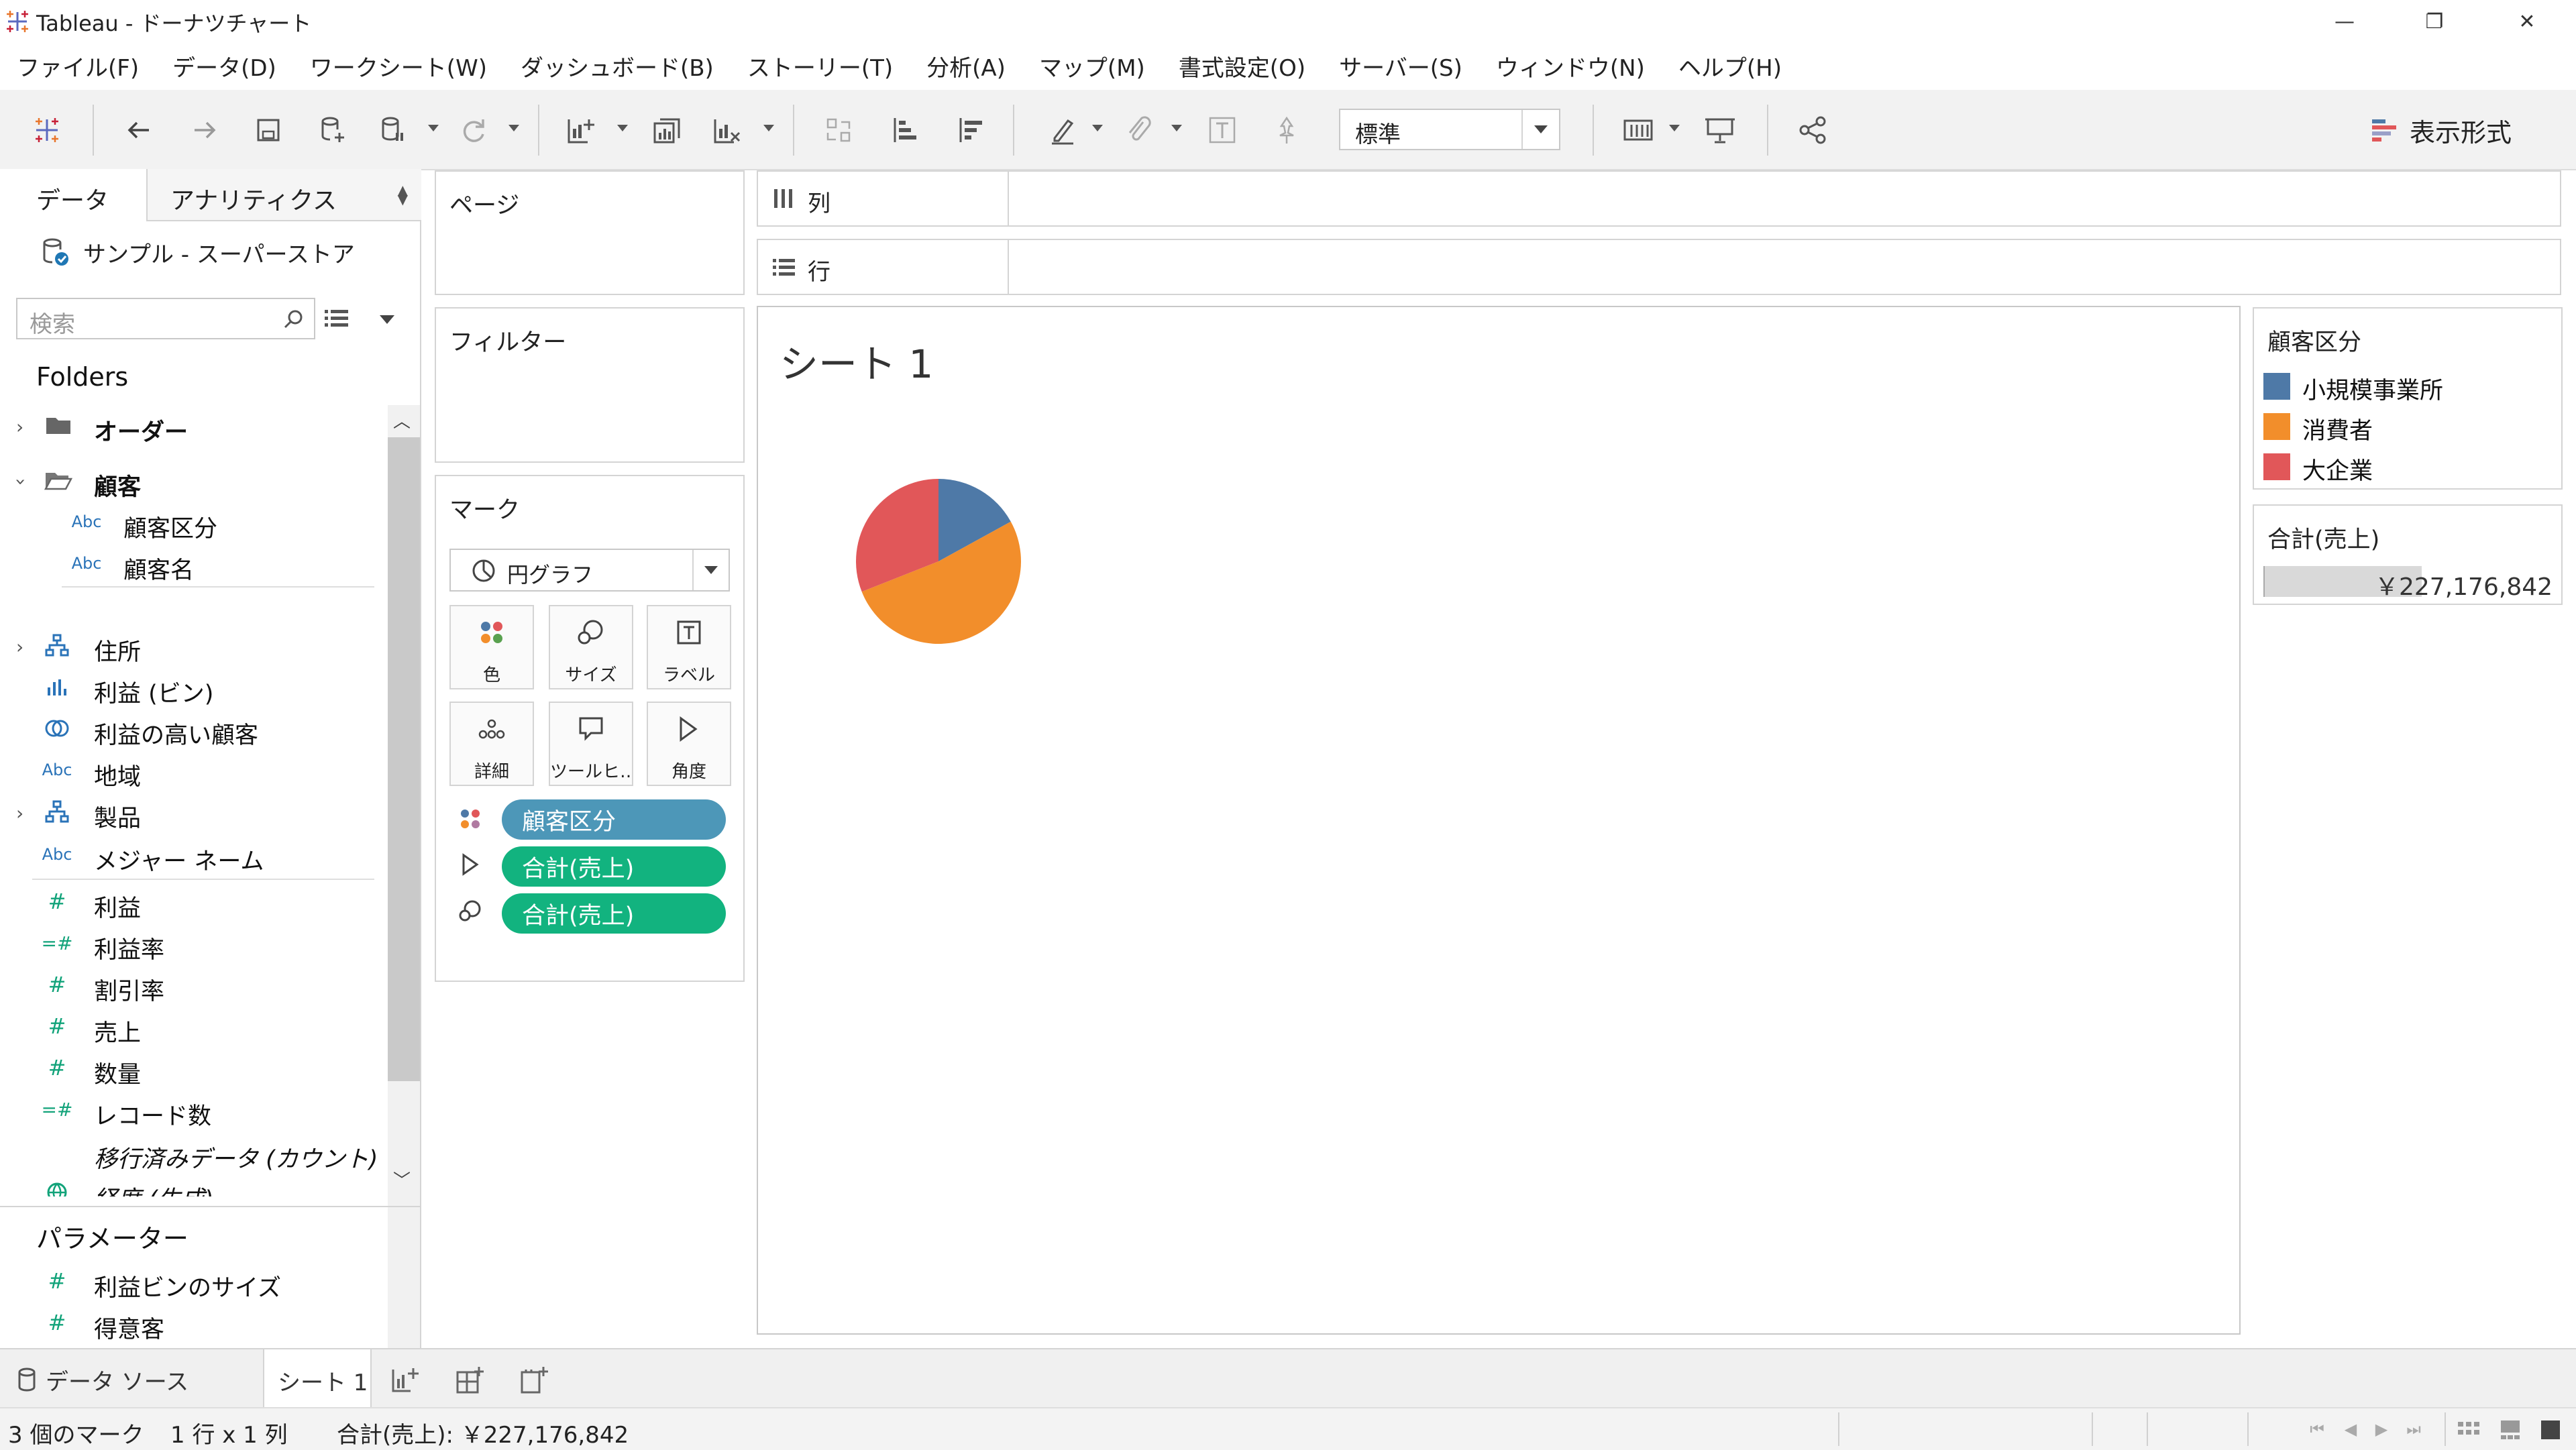 The width and height of the screenshot is (2576, 1450). I want to click on menu-analysis: 分析(A), so click(966, 66).